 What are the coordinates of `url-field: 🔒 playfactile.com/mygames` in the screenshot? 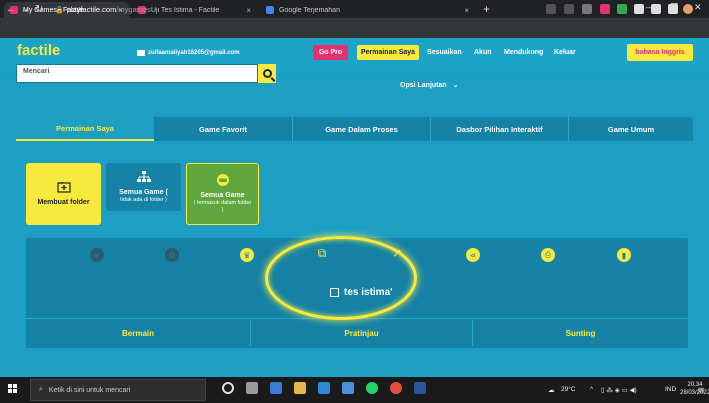 It's located at (103, 9).